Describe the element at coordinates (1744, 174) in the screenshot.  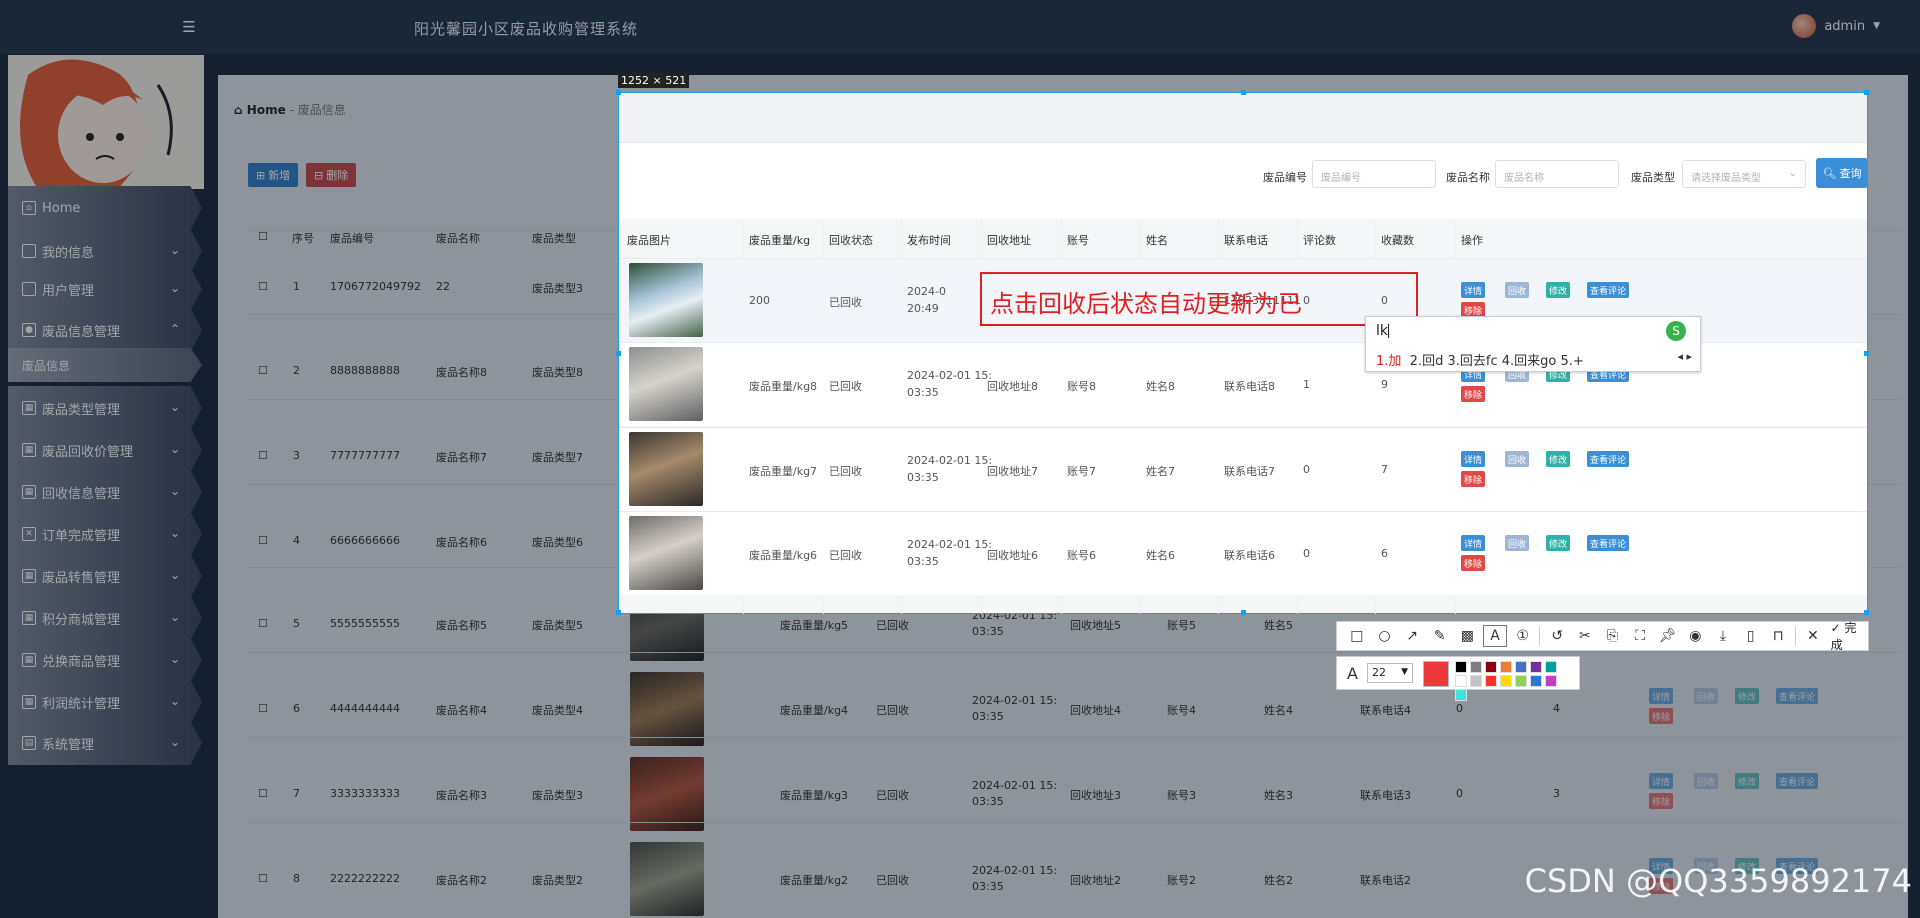
I see `type-select: 请选择废品类型 ⌄` at that location.